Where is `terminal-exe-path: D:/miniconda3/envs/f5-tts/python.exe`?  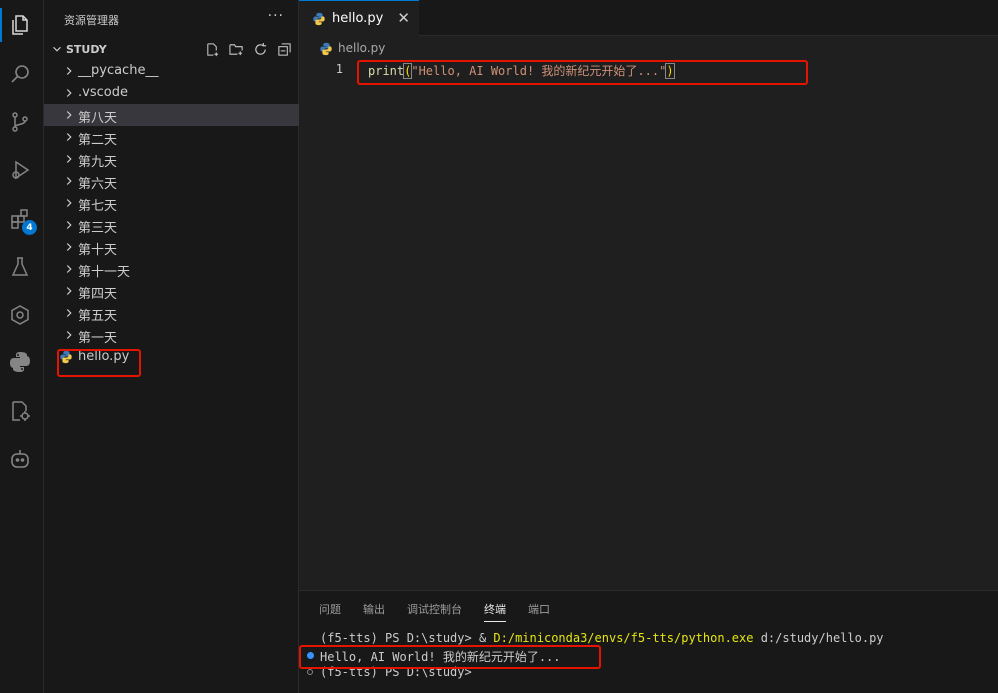 terminal-exe-path: D:/miniconda3/envs/f5-tts/python.exe is located at coordinates (623, 638).